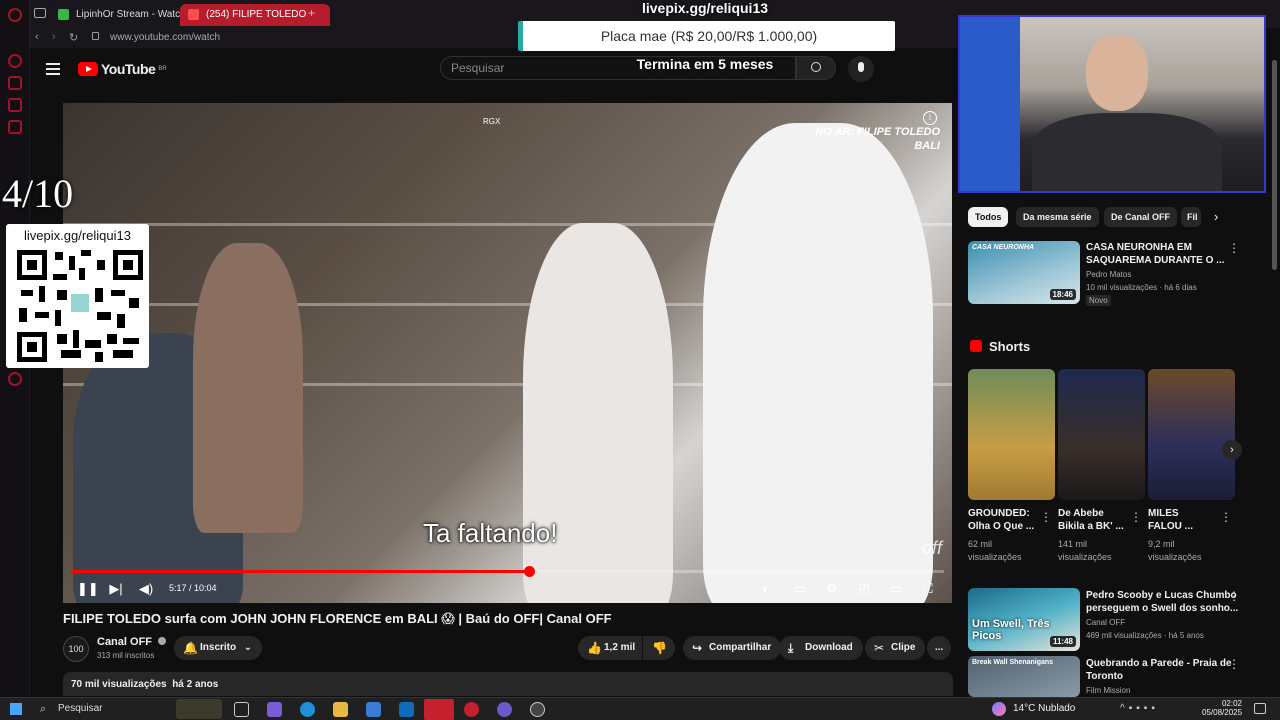 The image size is (1280, 720). What do you see at coordinates (928, 589) in the screenshot?
I see `fullscreen-icon: ⛶` at bounding box center [928, 589].